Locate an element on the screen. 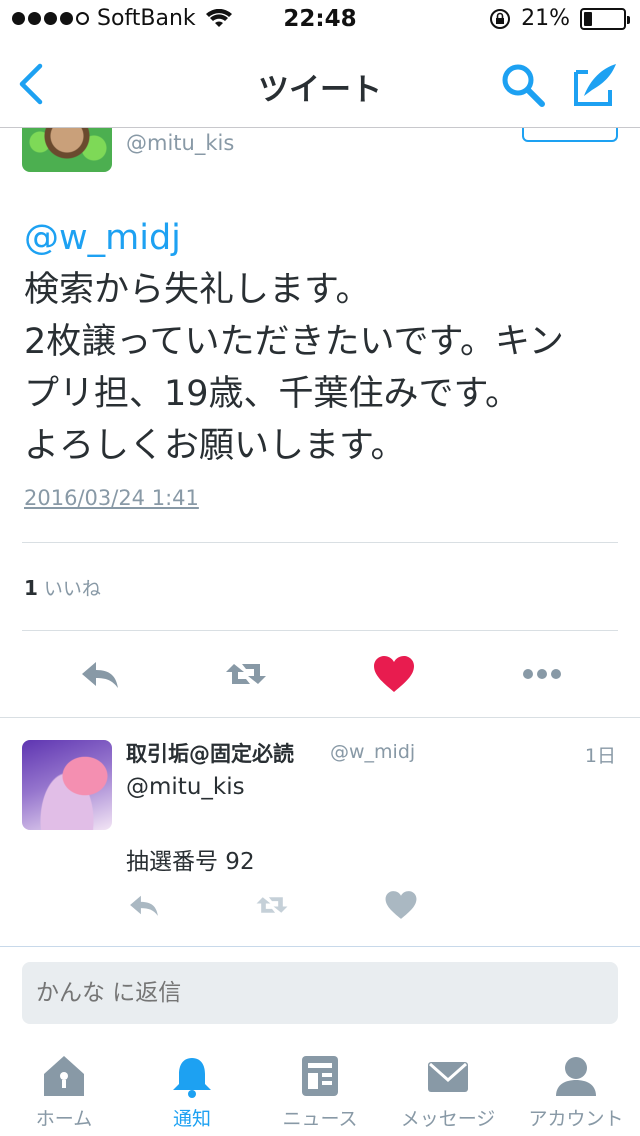 The image size is (640, 1136). battery-fill is located at coordinates (588, 18).